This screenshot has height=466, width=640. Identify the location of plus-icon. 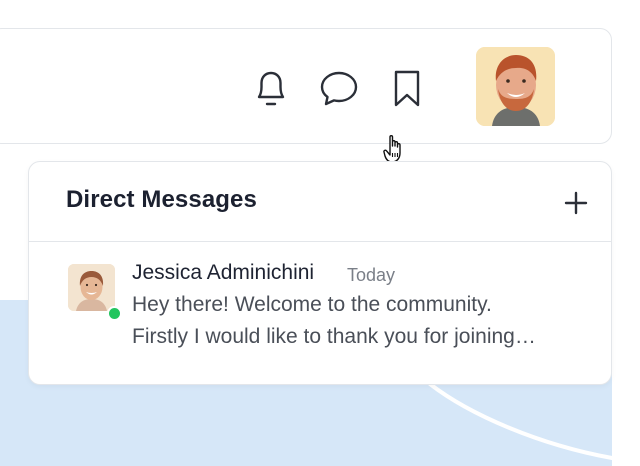
(576, 203).